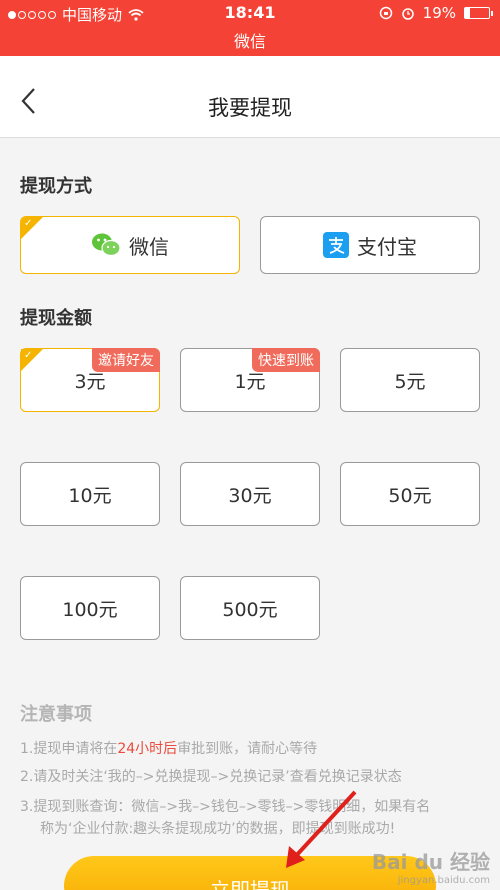 Image resolution: width=500 pixels, height=890 pixels. I want to click on amount-option-50: 50元, so click(410, 494).